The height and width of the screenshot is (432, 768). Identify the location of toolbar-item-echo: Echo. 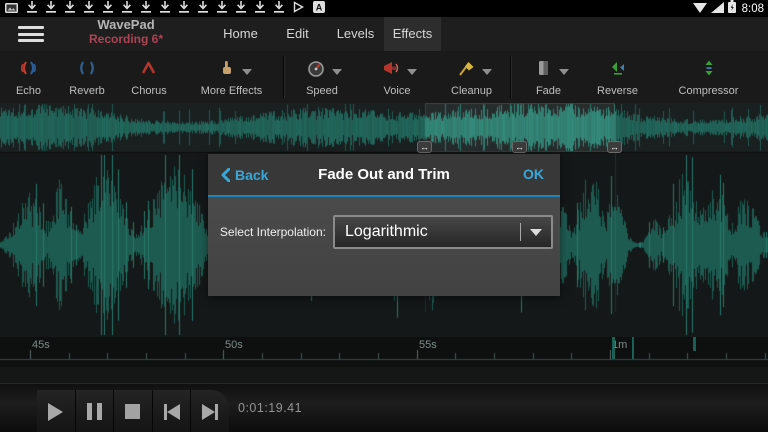
(28, 77).